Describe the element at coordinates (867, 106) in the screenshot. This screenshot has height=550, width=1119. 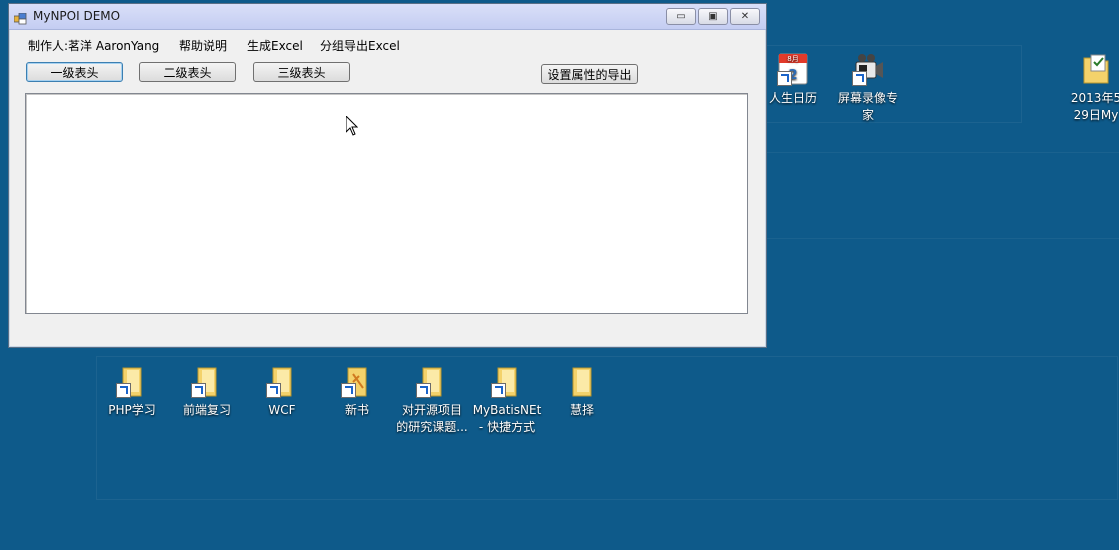
I see `desktop-icon-label: 屏幕录像专 家` at that location.